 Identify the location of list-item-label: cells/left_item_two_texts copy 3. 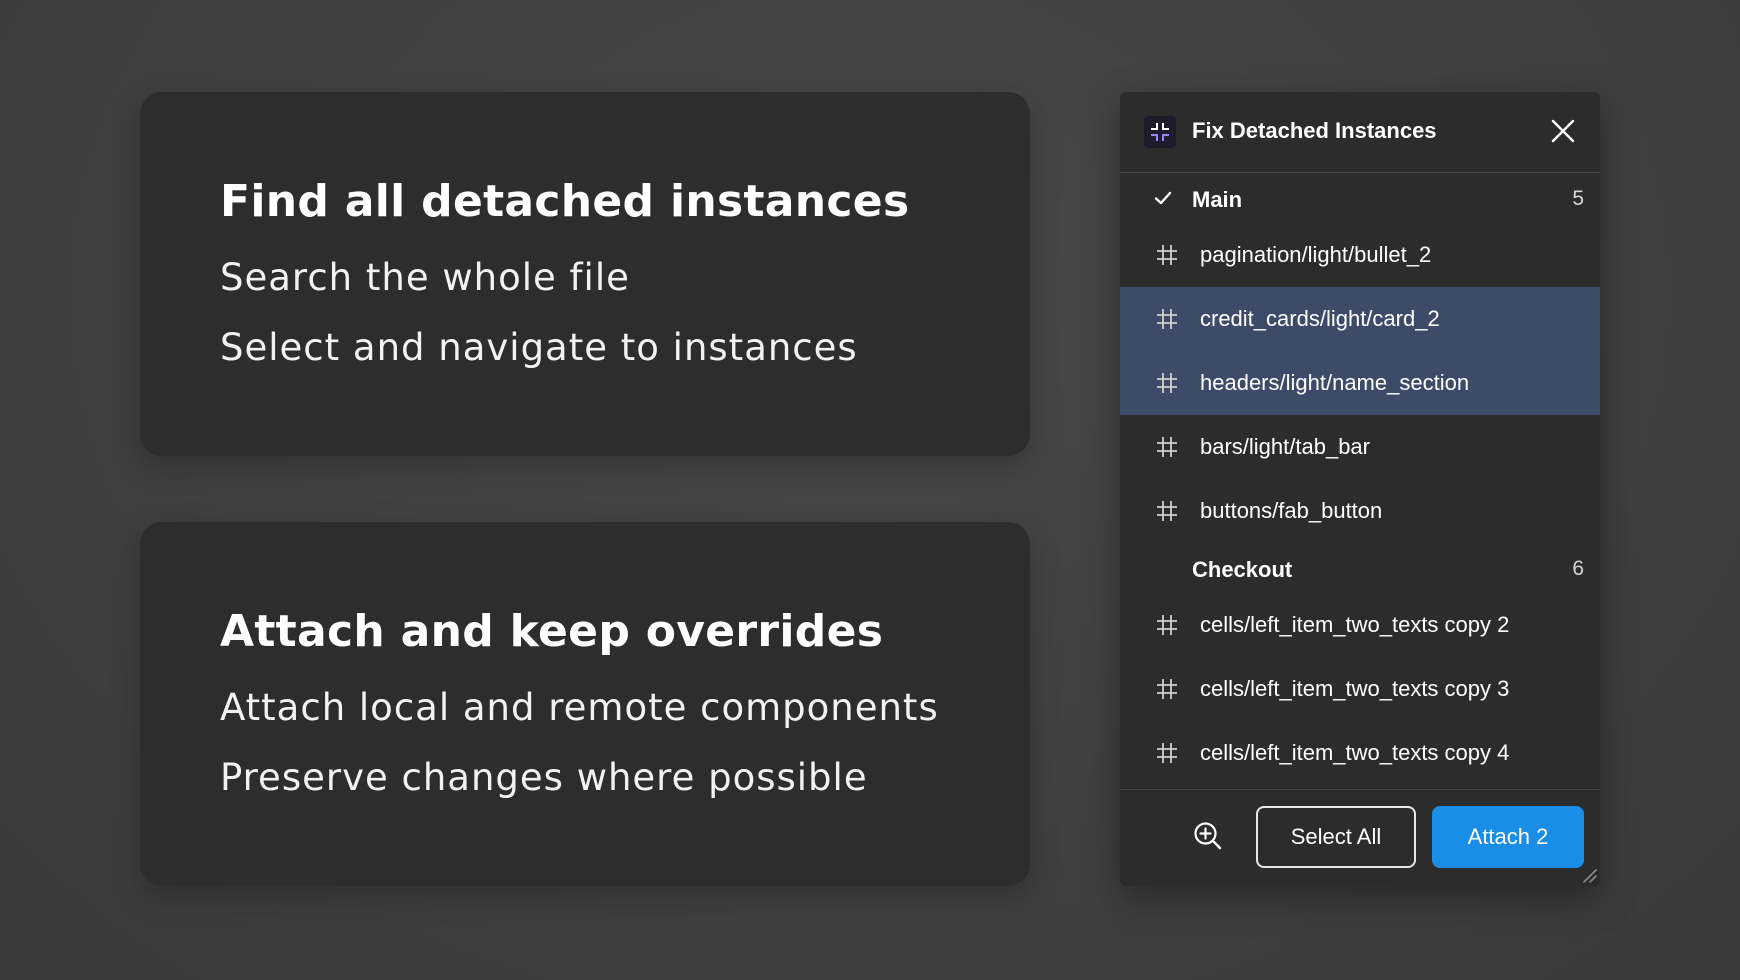
(1355, 688).